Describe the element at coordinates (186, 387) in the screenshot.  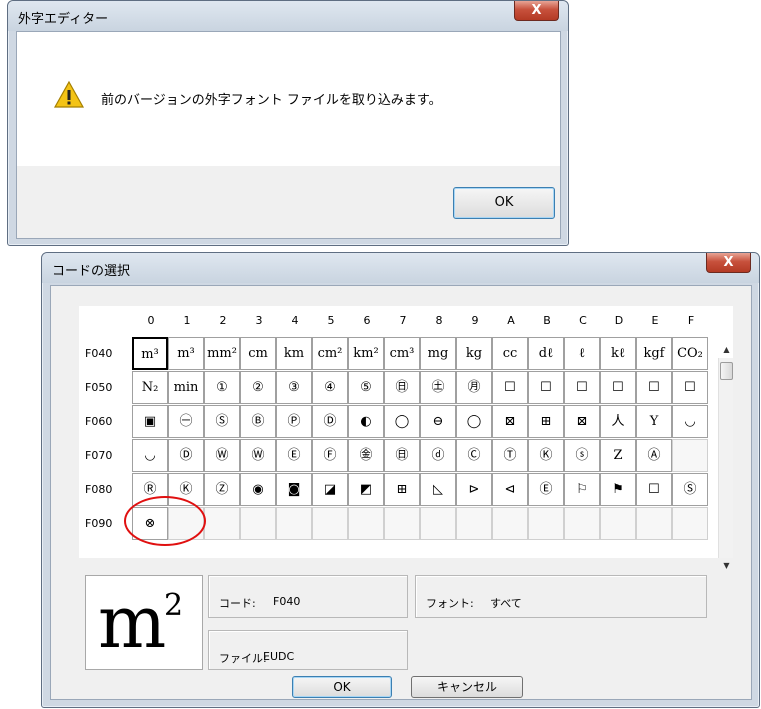
I see `grid-cell: min` at that location.